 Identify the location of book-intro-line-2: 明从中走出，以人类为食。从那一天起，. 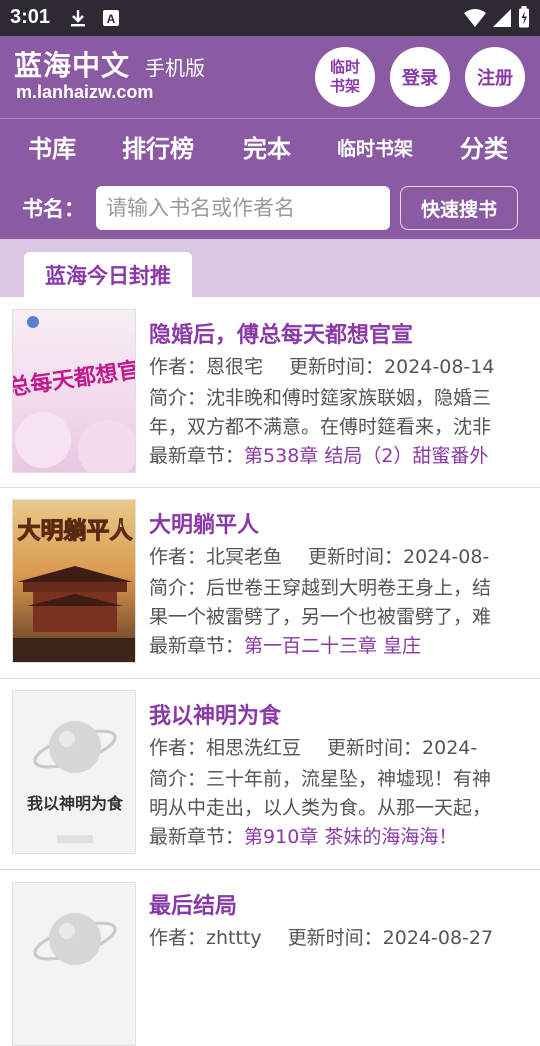
(320, 808).